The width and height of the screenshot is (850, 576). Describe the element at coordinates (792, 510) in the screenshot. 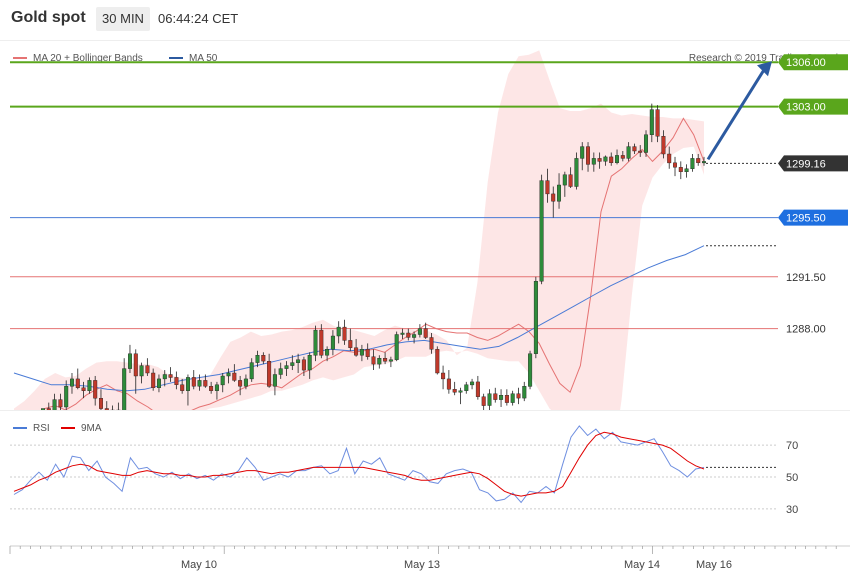

I see `rsi-tick-30: 30` at that location.